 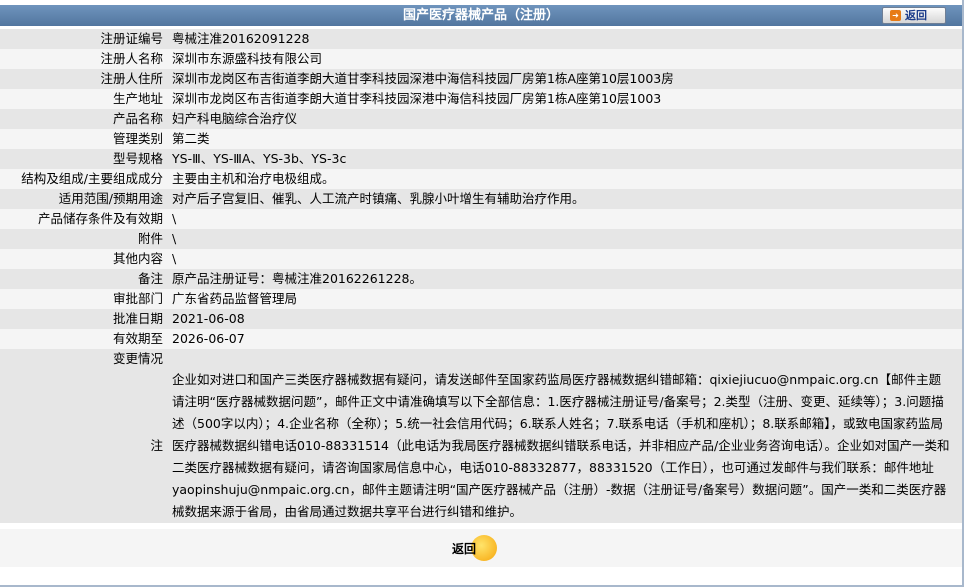 I want to click on field-value: 对产后子宫复旧、催乳、人工流产时镇痛、乳腺小叶增生有辅助治疗作用。, so click(x=565, y=199).